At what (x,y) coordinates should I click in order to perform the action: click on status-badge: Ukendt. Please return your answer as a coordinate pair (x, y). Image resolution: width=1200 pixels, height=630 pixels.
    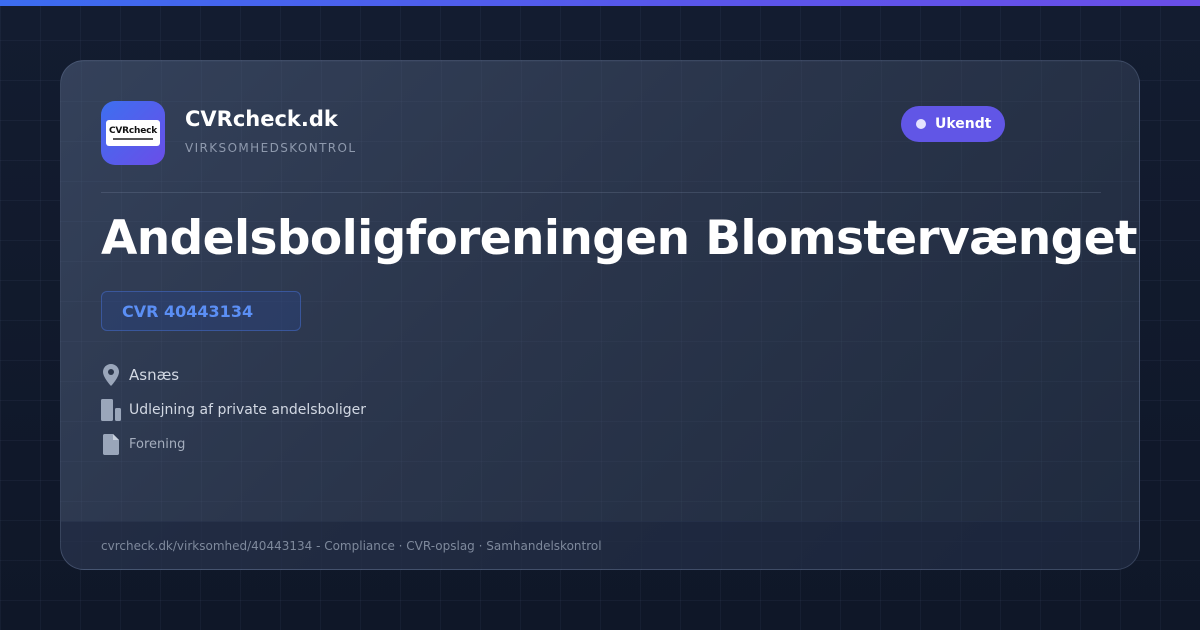
    Looking at the image, I should click on (953, 124).